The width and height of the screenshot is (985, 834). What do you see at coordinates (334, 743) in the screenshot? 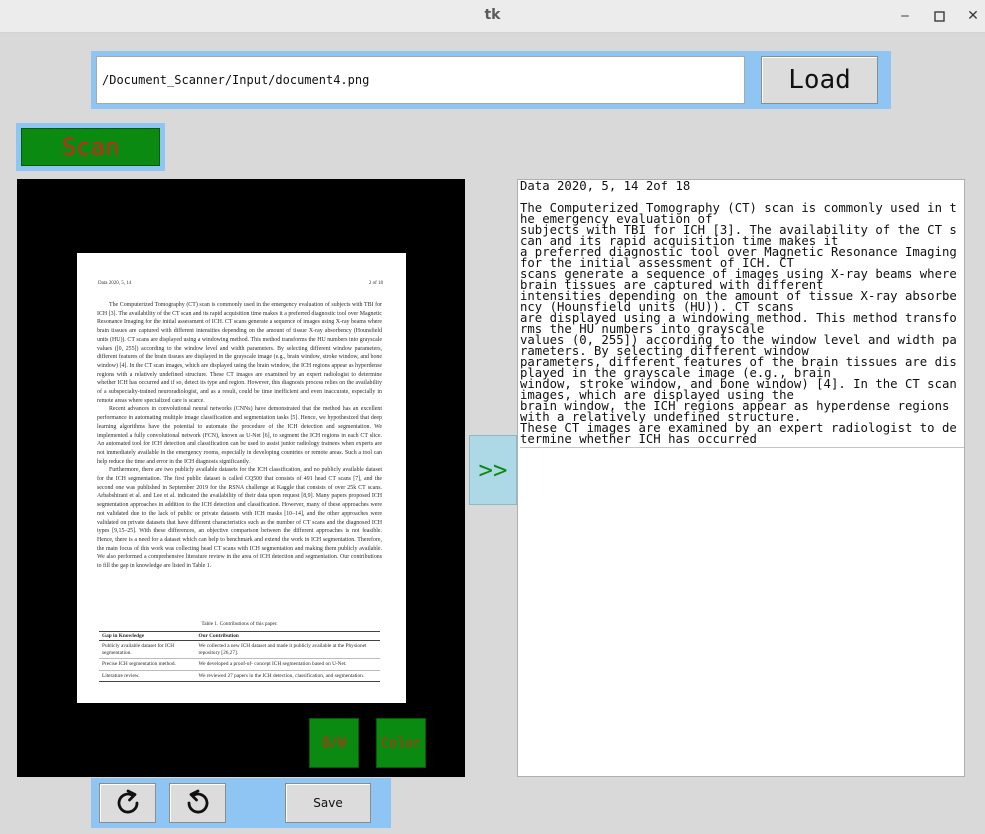
I see `bw-button: B/W` at bounding box center [334, 743].